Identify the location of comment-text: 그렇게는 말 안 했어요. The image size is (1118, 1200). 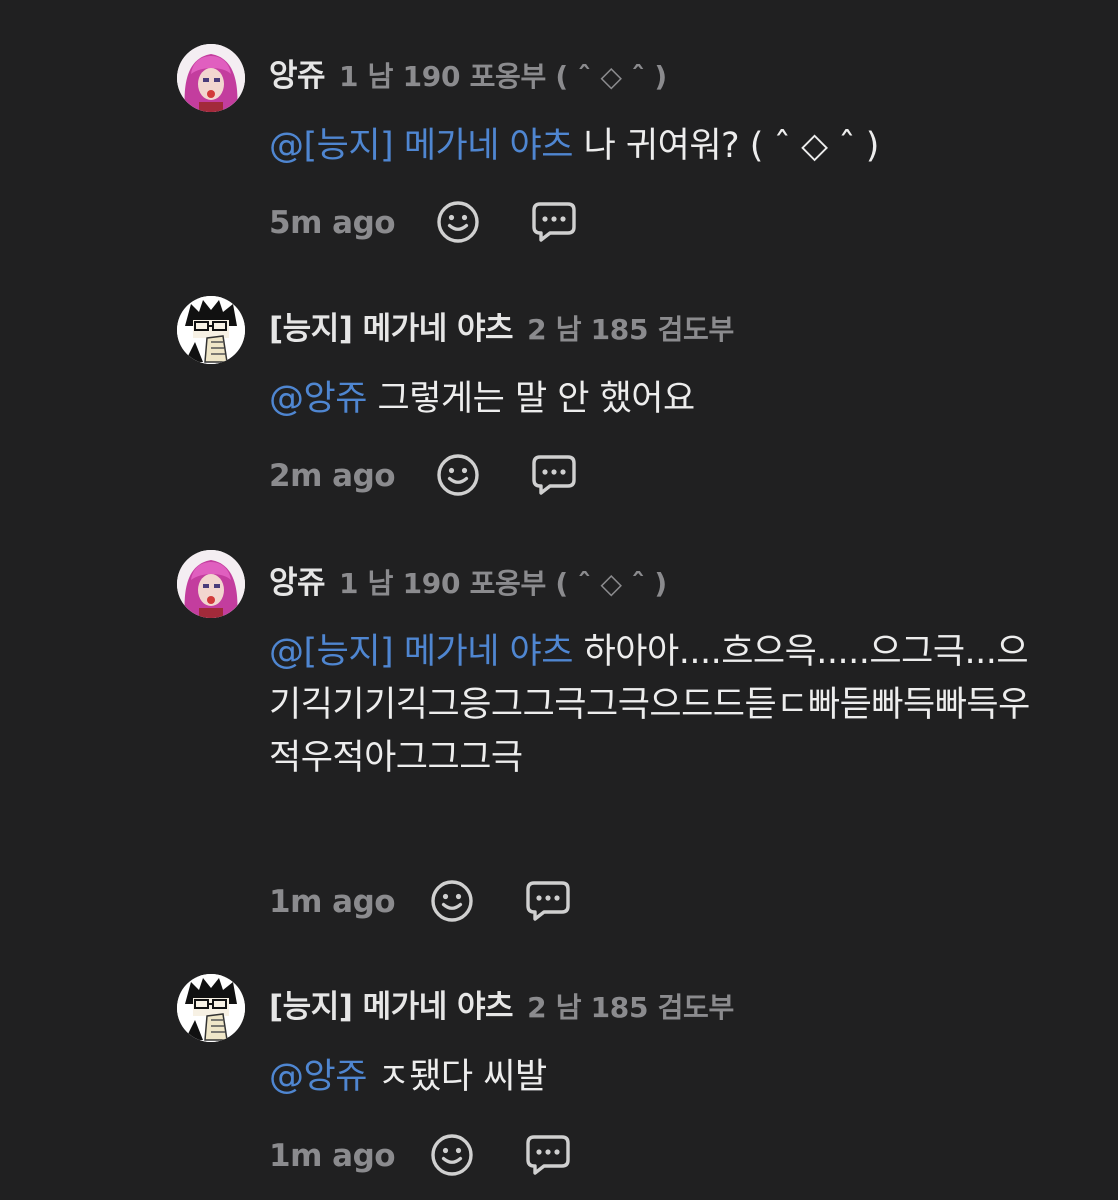
(531, 399).